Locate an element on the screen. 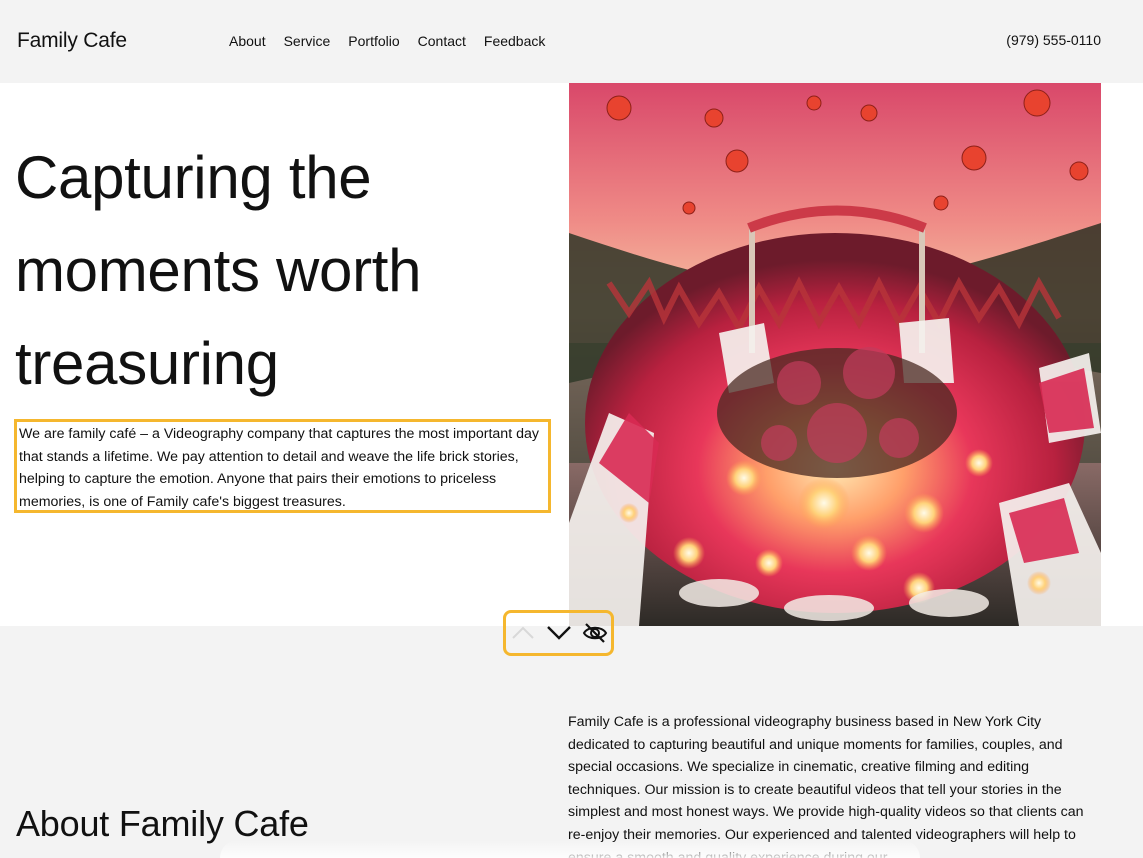  main-nav: About Service Portfolio Contact Feedback is located at coordinates (396, 41).